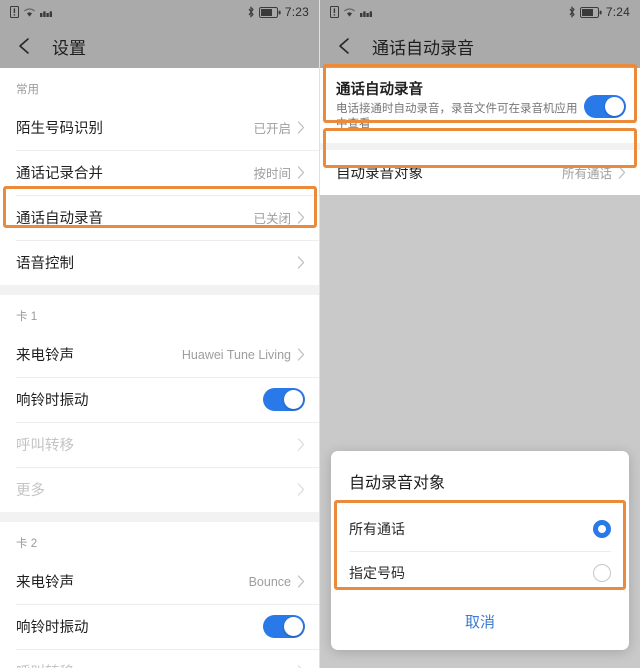 The width and height of the screenshot is (640, 668). I want to click on battery-icon, so click(269, 12).